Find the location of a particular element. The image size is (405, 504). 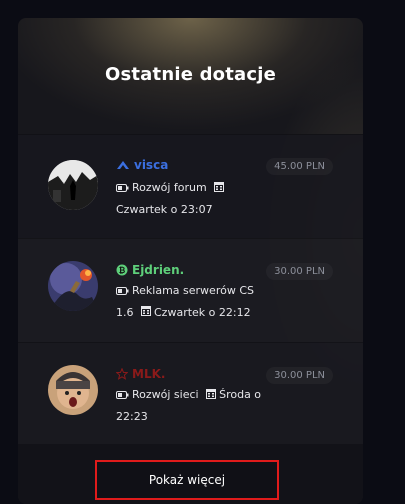

donation-details: Rozwój forum Czwartek o 23:07 is located at coordinates (191, 198).